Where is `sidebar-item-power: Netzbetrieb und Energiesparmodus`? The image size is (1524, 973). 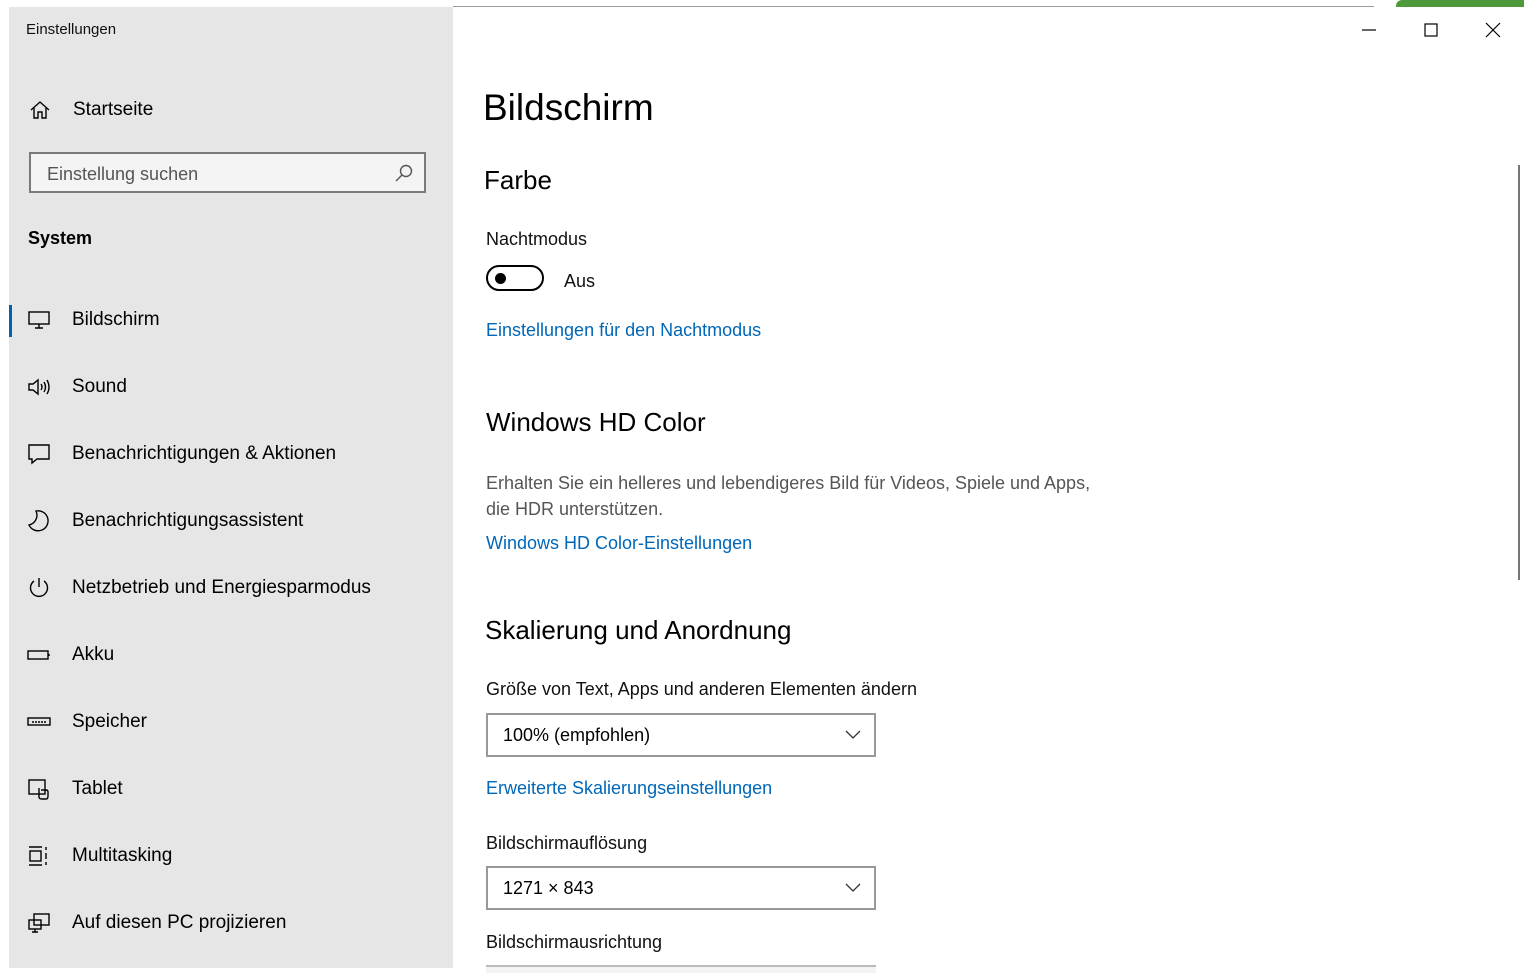 sidebar-item-power: Netzbetrieb und Energiesparmodus is located at coordinates (231, 588).